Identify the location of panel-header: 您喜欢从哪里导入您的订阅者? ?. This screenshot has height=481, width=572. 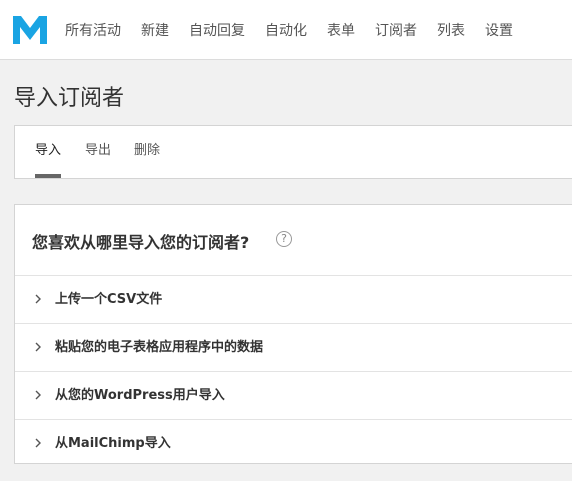
(293, 240).